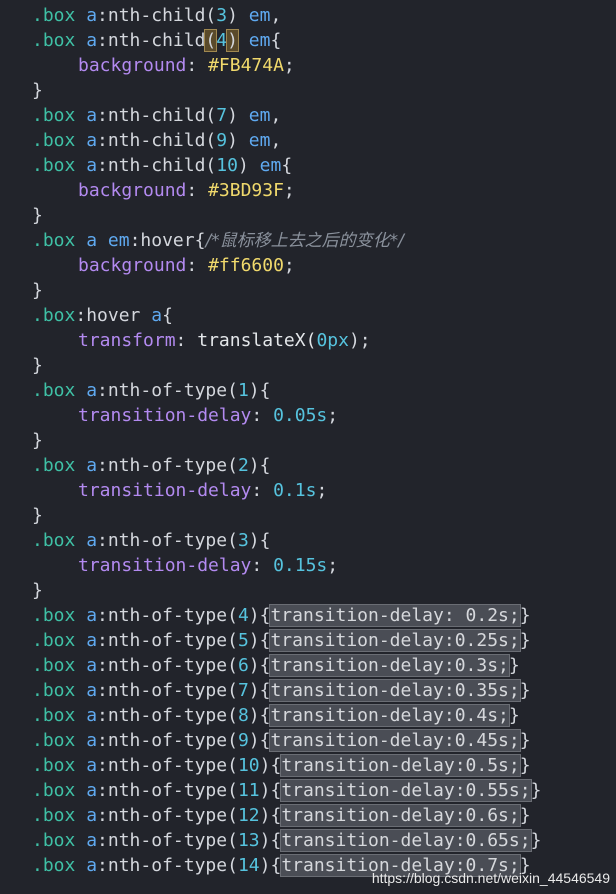 The width and height of the screenshot is (616, 894). I want to click on number: 13, so click(248, 840).